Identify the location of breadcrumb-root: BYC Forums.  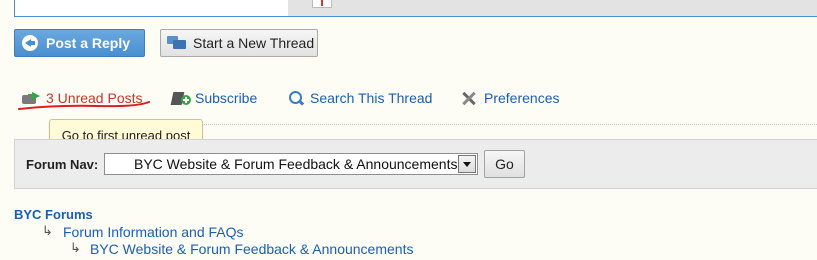
(53, 214).